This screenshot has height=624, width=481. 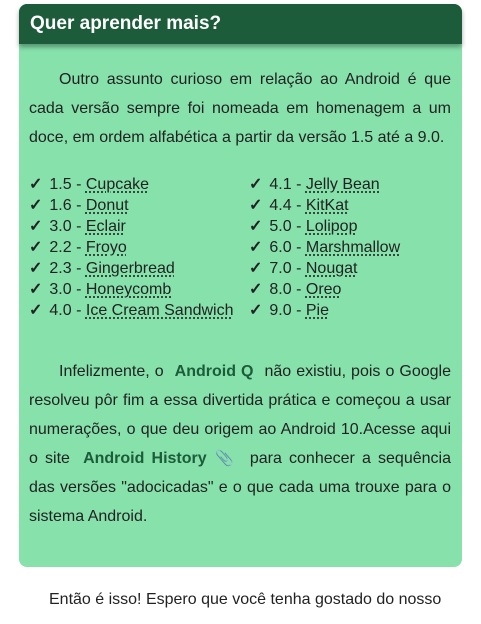 I want to click on version-item: ✓ 9.0 - Pie, so click(x=354, y=310).